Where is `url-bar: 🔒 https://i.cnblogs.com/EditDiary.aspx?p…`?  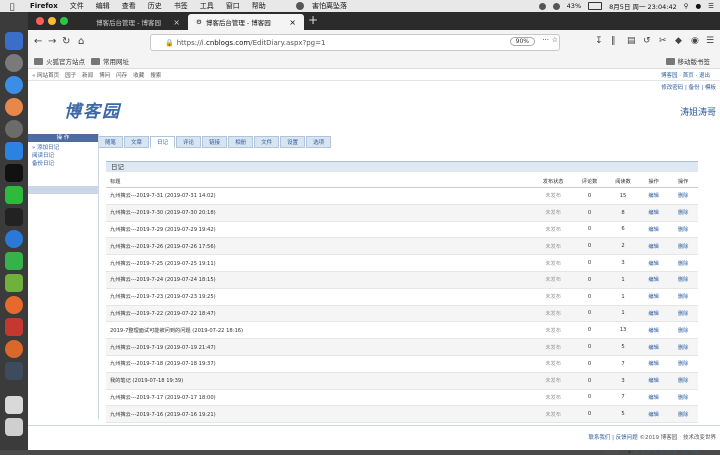 url-bar: 🔒 https://i.cnblogs.com/EditDiary.aspx?p… is located at coordinates (355, 42).